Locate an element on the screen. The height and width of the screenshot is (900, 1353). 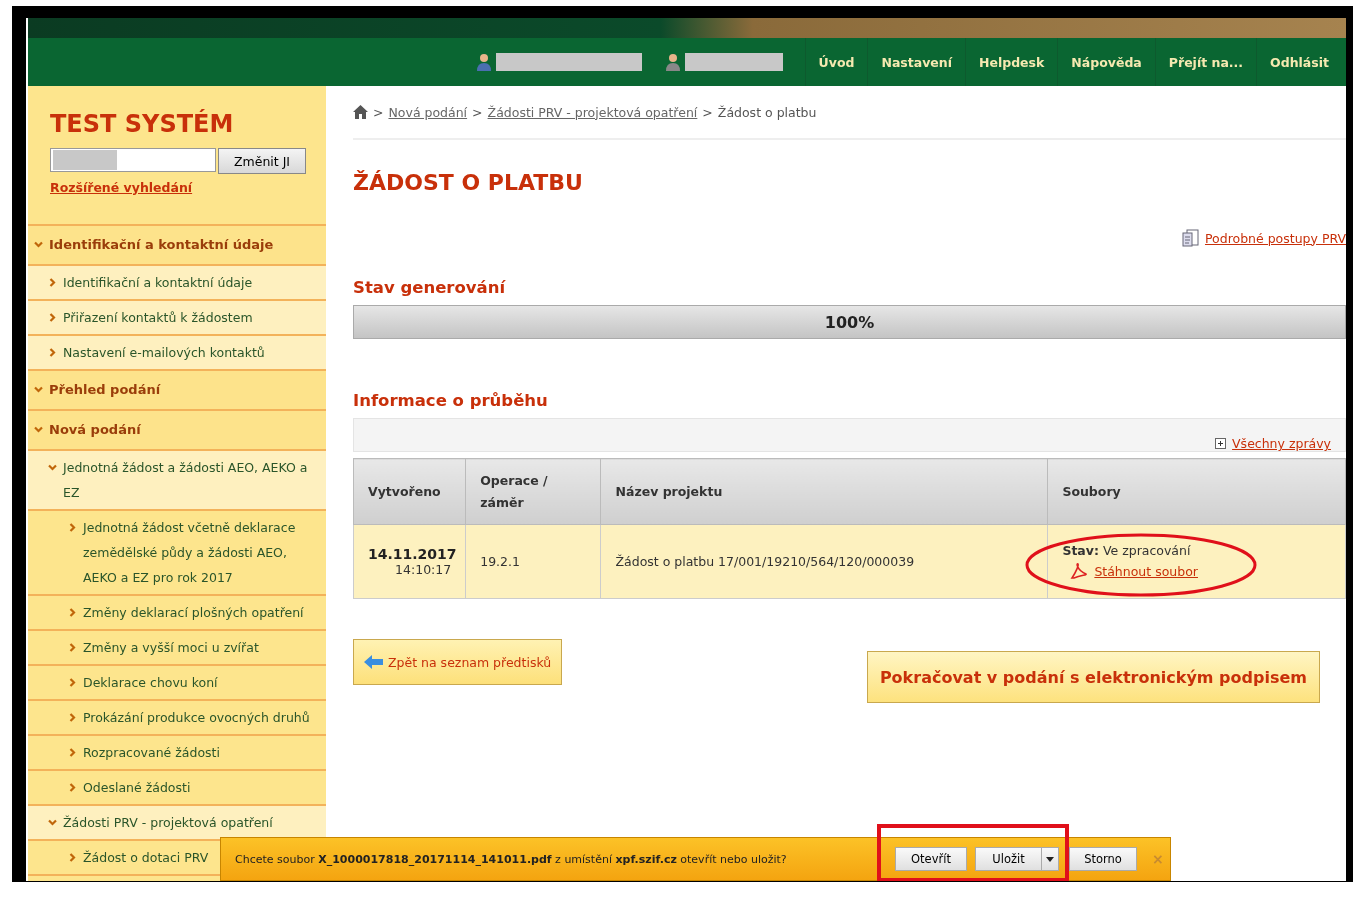
caret-icon is located at coordinates (1050, 859).